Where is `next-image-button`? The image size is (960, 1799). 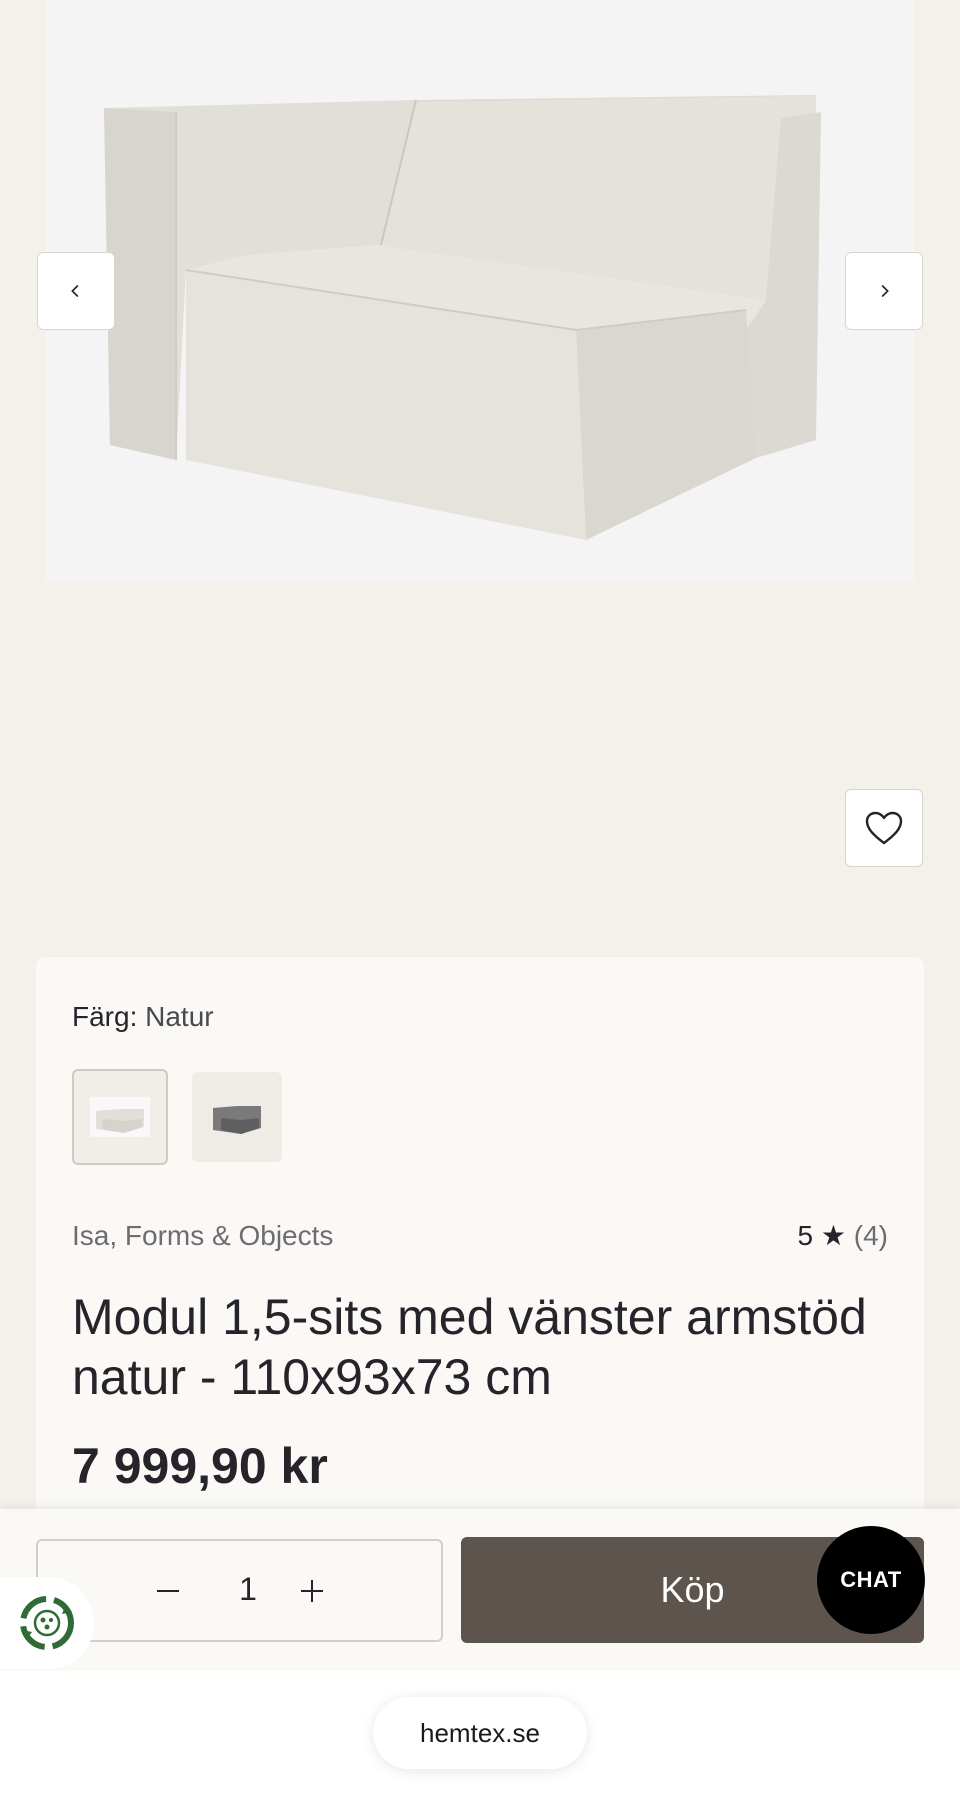
next-image-button is located at coordinates (884, 291).